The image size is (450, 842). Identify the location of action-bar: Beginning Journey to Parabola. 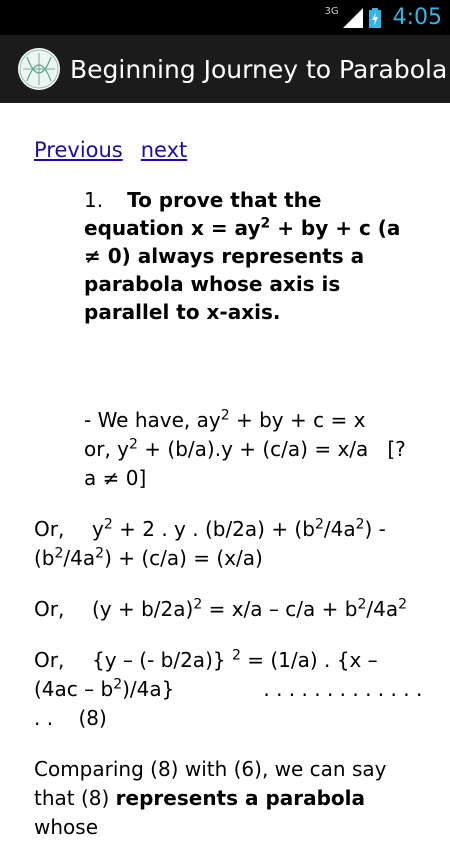
(225, 69).